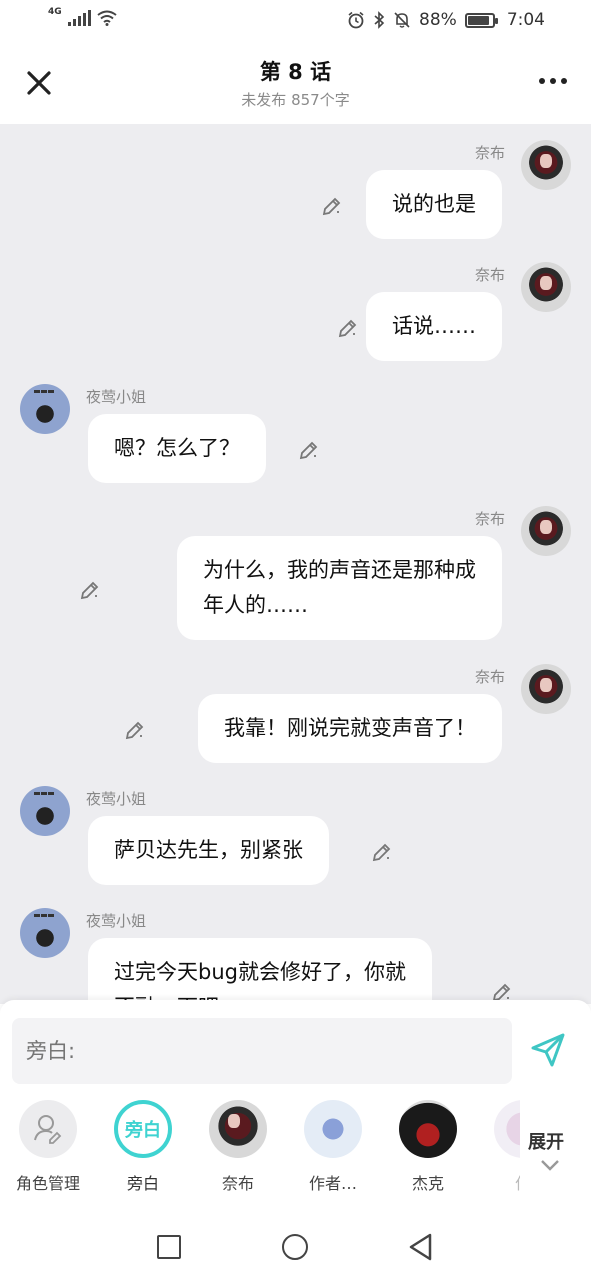 The height and width of the screenshot is (1280, 591). Describe the element at coordinates (356, 20) in the screenshot. I see `alarm-icon` at that location.